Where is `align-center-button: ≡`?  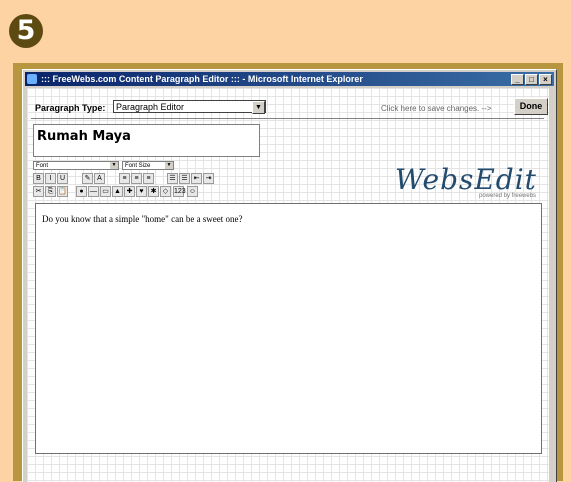
align-center-button: ≡ is located at coordinates (136, 178).